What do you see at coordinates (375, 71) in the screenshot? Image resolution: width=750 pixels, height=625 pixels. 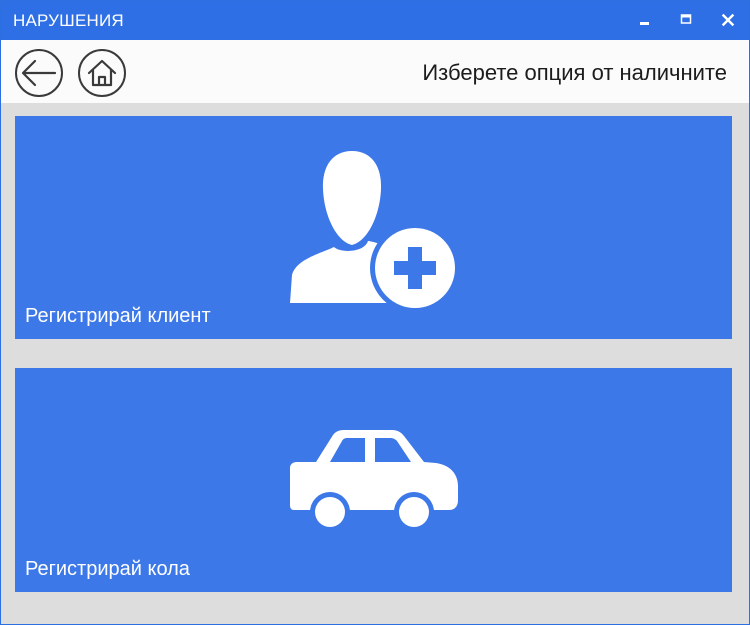 I see `navigation-bar: Изберете опция от наличните` at bounding box center [375, 71].